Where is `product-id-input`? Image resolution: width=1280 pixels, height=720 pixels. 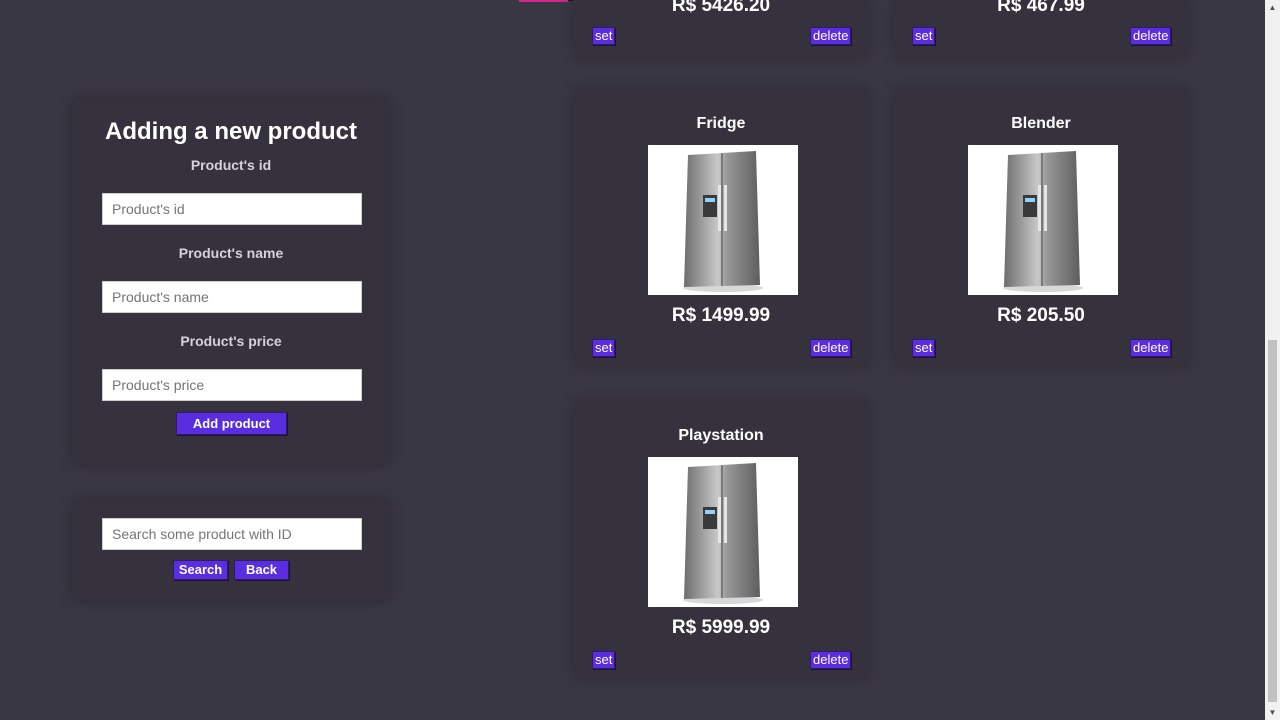 product-id-input is located at coordinates (232, 209).